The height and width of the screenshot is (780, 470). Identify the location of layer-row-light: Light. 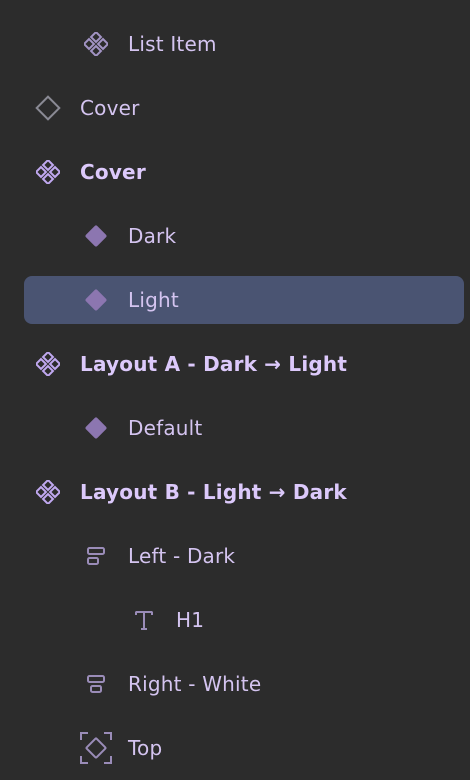
(235, 300).